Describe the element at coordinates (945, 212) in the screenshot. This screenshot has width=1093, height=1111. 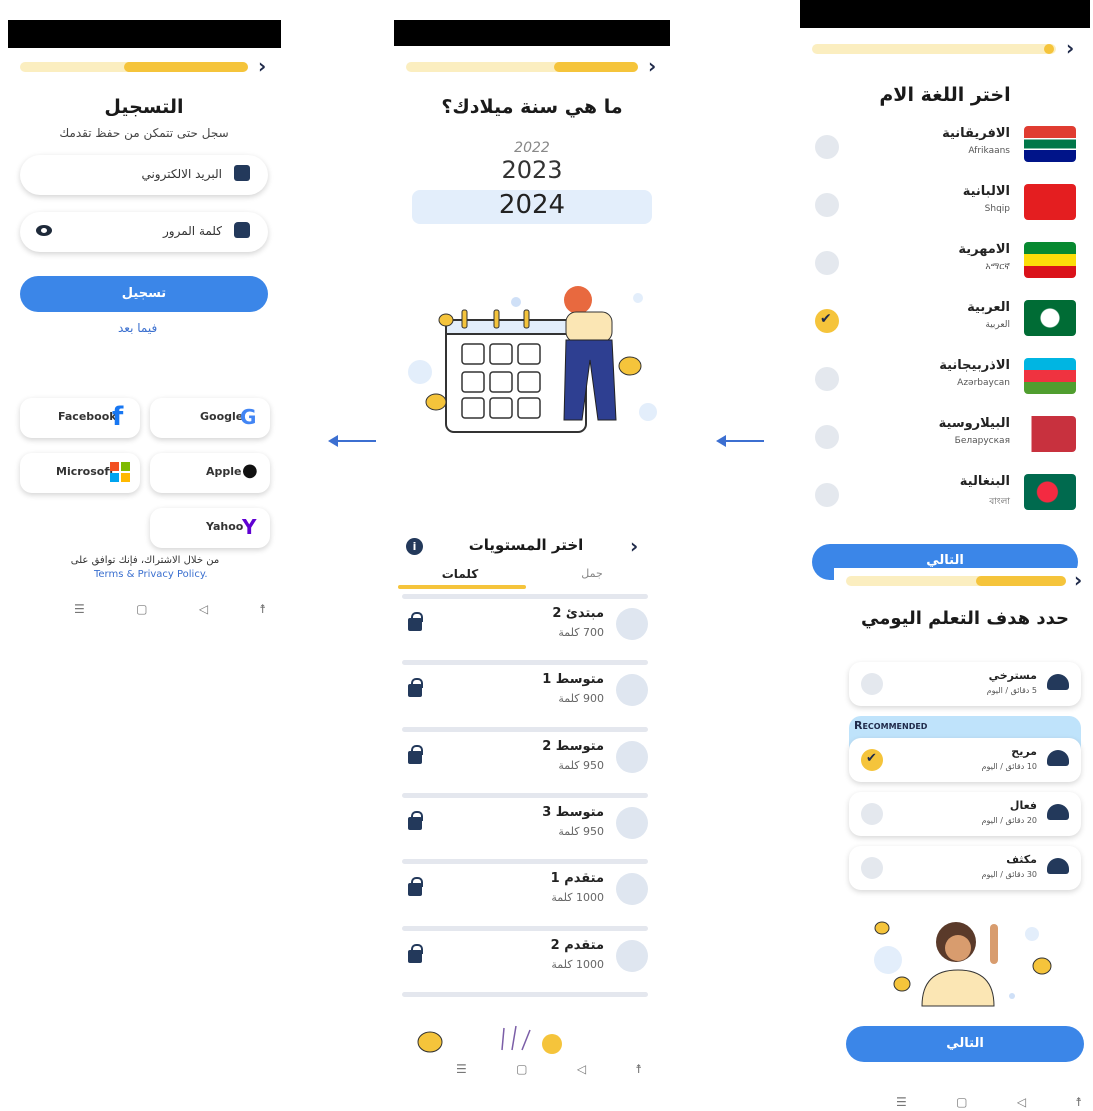
I see `language-item: الالبانية Shqip` at that location.